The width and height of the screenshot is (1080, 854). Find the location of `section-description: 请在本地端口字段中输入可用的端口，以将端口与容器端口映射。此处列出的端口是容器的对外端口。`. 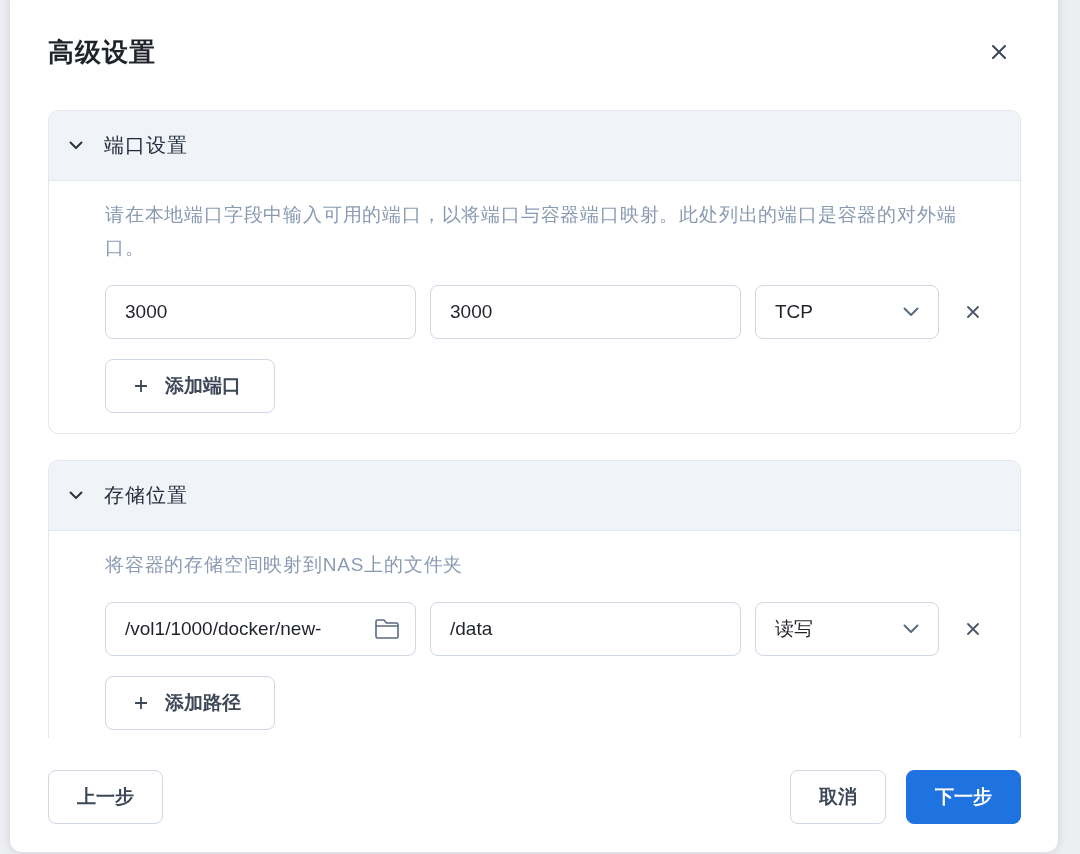

section-description: 请在本地端口字段中输入可用的端口，以将端口与容器端口映射。此处列出的端口是容器的对外端口。 is located at coordinates (531, 231).